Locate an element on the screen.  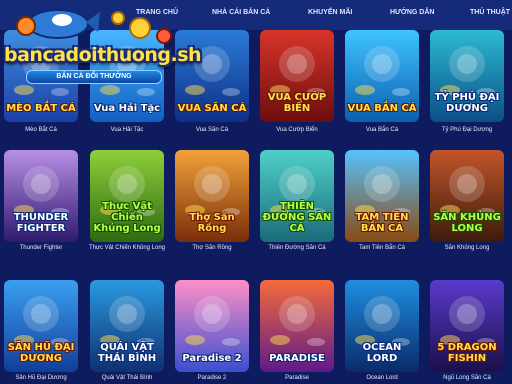
game-card-title: VUA CƯỚP BIỂN is located at coordinates (297, 103).